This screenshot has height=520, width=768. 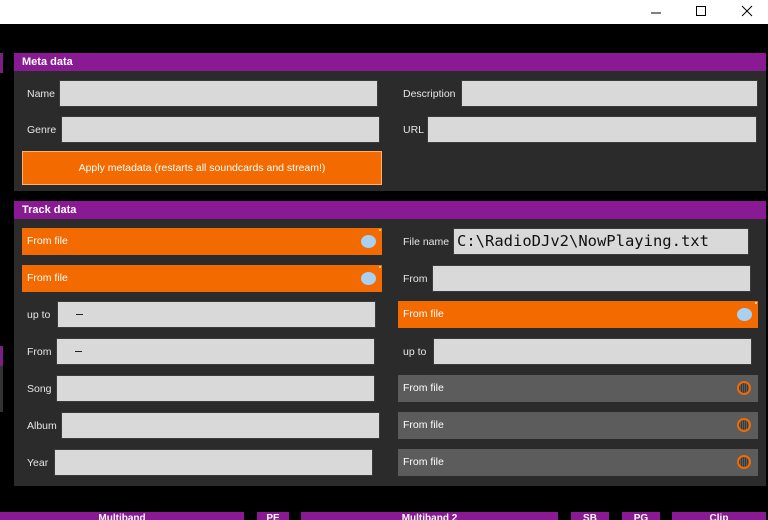 What do you see at coordinates (641, 516) in the screenshot?
I see `tab-pg: PG` at bounding box center [641, 516].